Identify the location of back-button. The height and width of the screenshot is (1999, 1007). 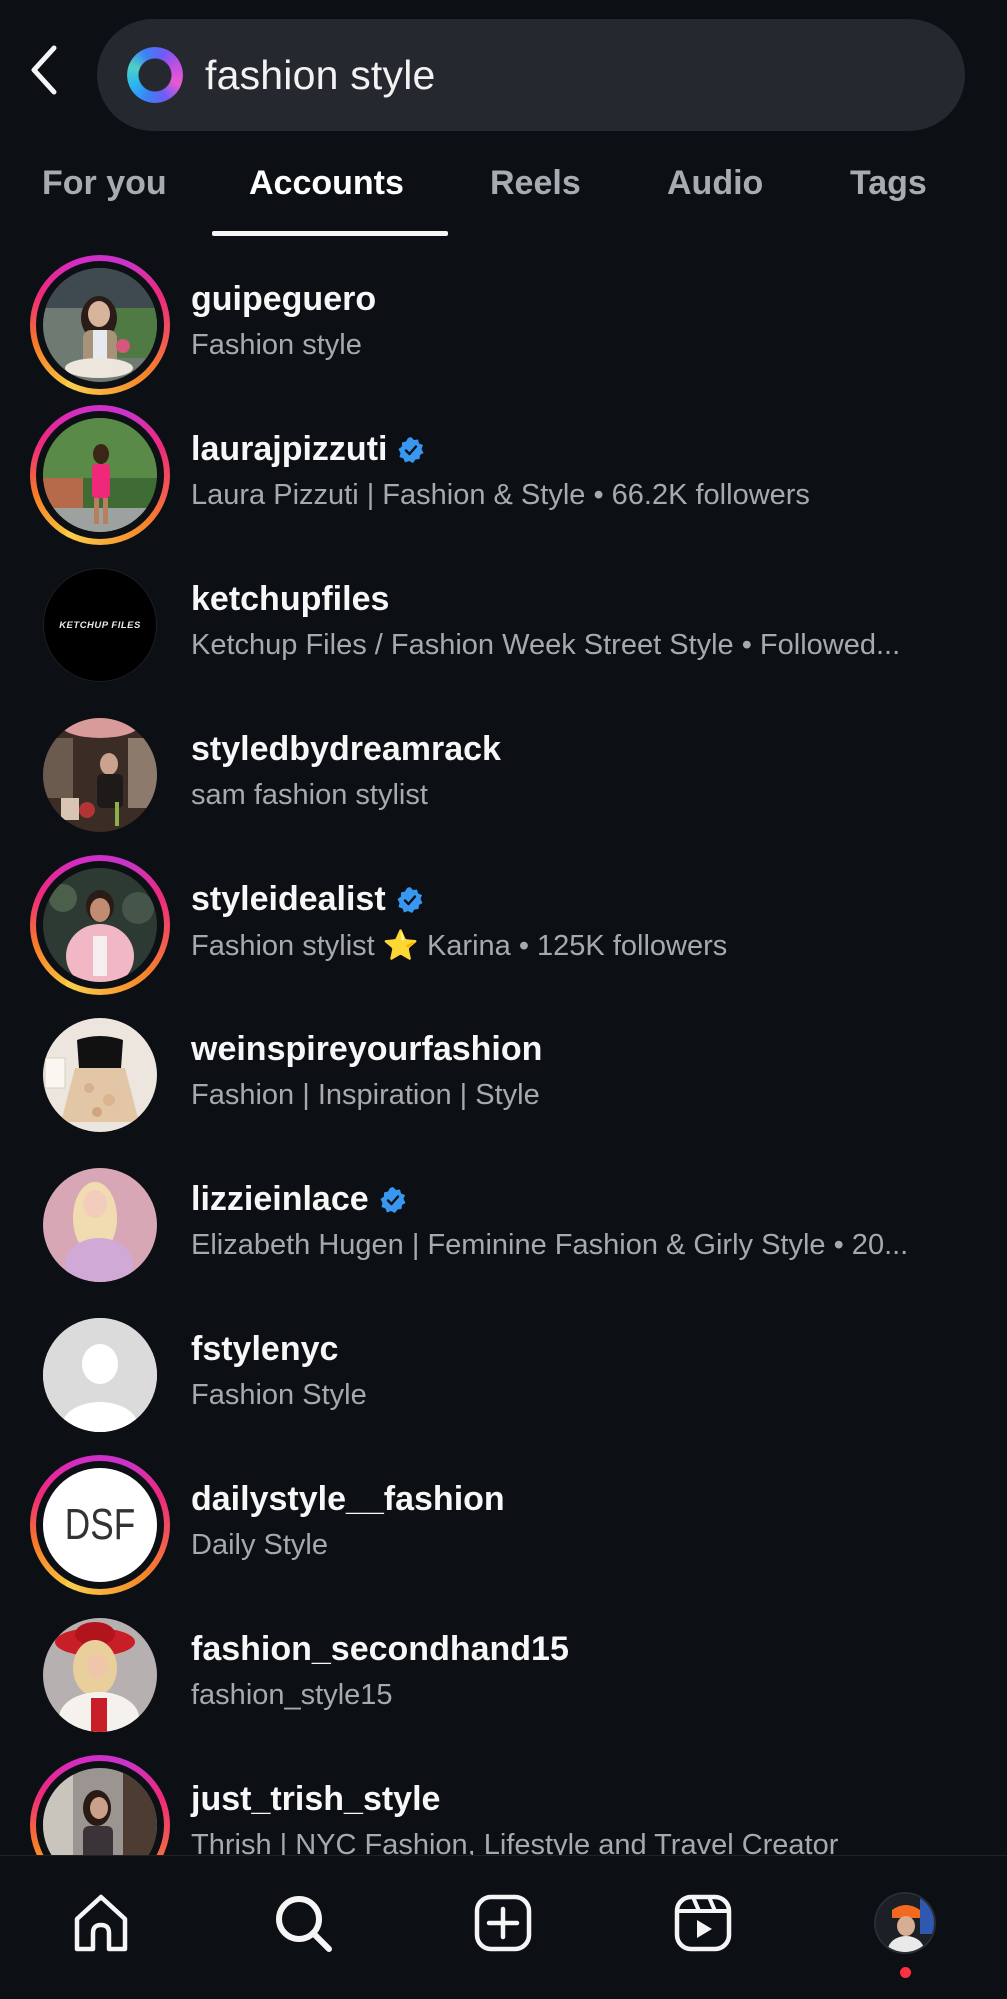
(44, 70).